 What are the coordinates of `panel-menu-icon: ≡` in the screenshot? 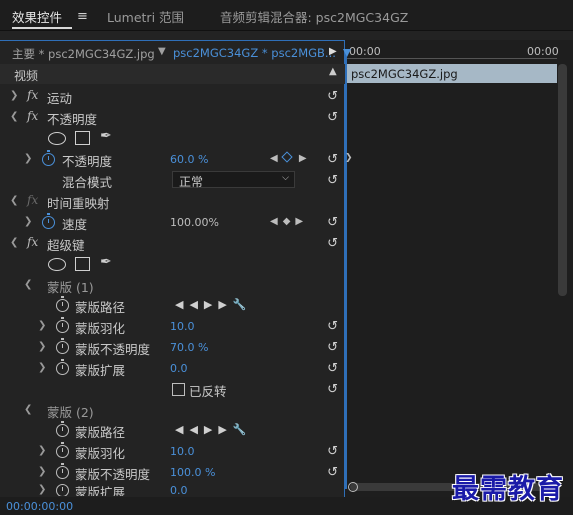 It's located at (82, 16).